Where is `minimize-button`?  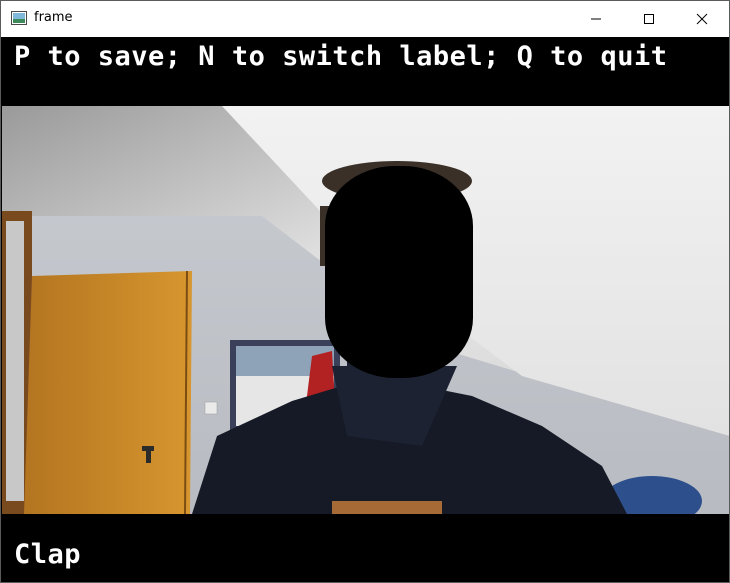 minimize-button is located at coordinates (596, 18).